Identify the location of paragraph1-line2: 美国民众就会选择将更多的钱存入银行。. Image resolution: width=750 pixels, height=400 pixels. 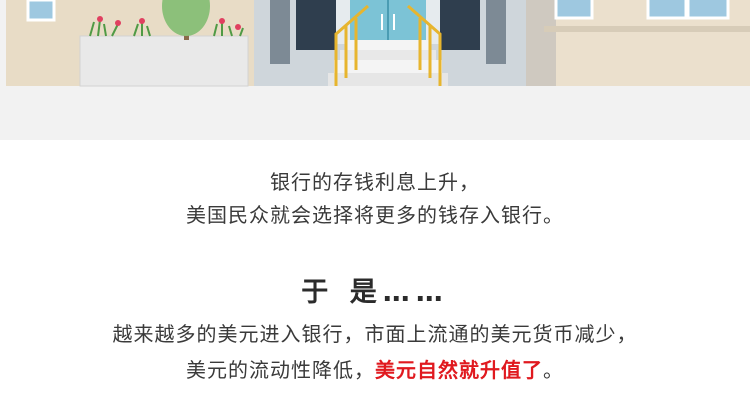
(375, 215).